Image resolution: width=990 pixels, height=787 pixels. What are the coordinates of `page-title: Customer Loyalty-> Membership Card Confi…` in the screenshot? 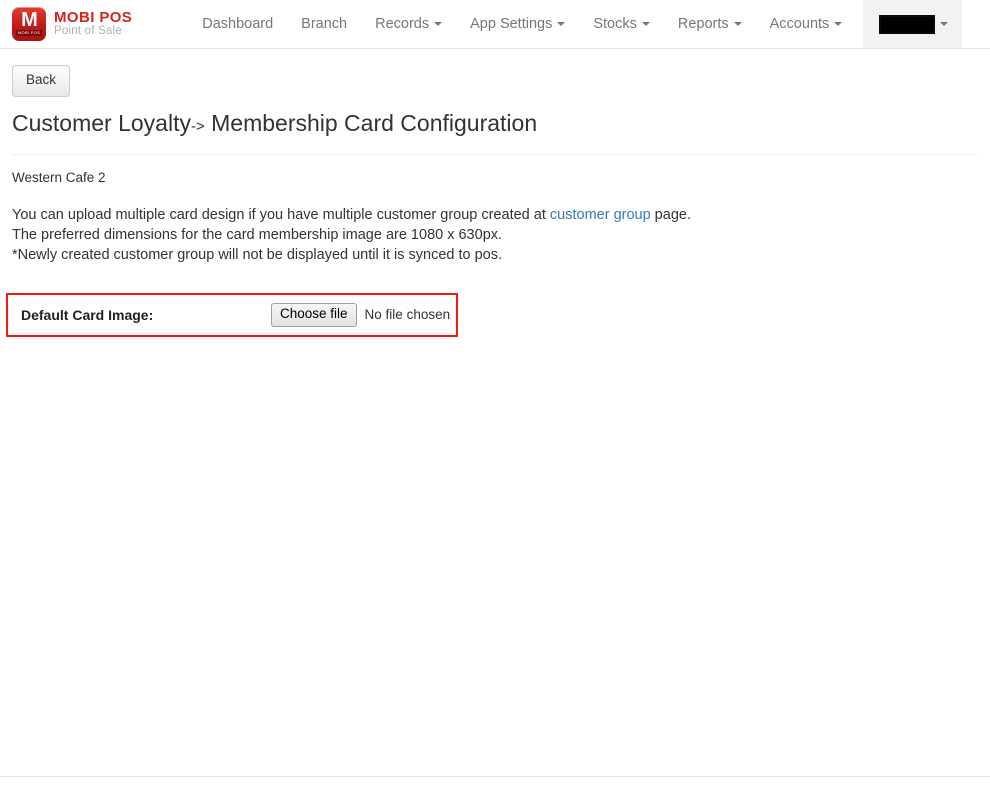 It's located at (495, 124).